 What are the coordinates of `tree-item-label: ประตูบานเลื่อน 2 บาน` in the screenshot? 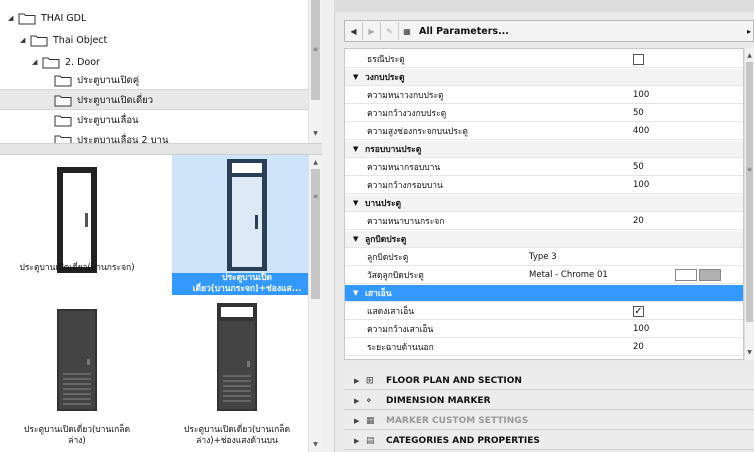 It's located at (123, 139).